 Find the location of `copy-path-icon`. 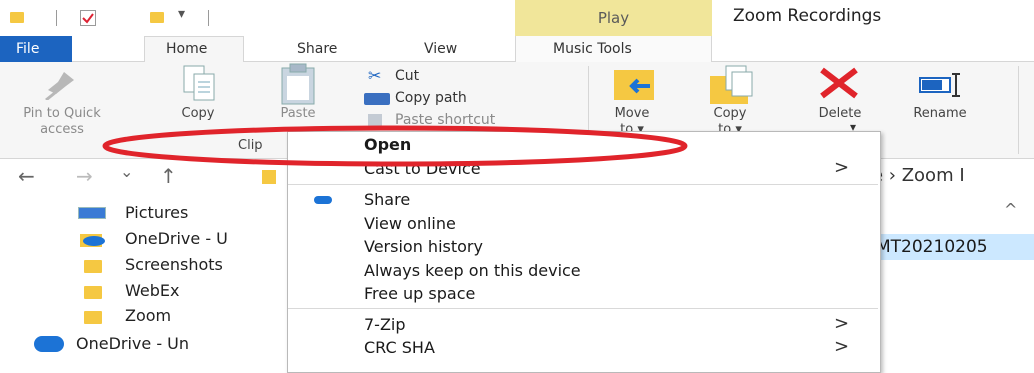

copy-path-icon is located at coordinates (377, 99).